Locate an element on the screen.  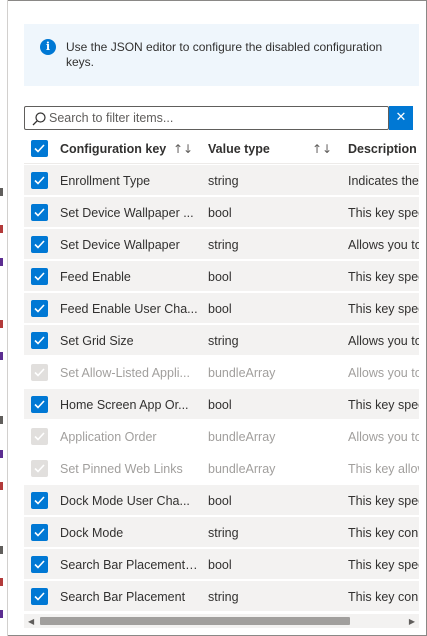
row-config-key: Feed Enable is located at coordinates (95, 277).